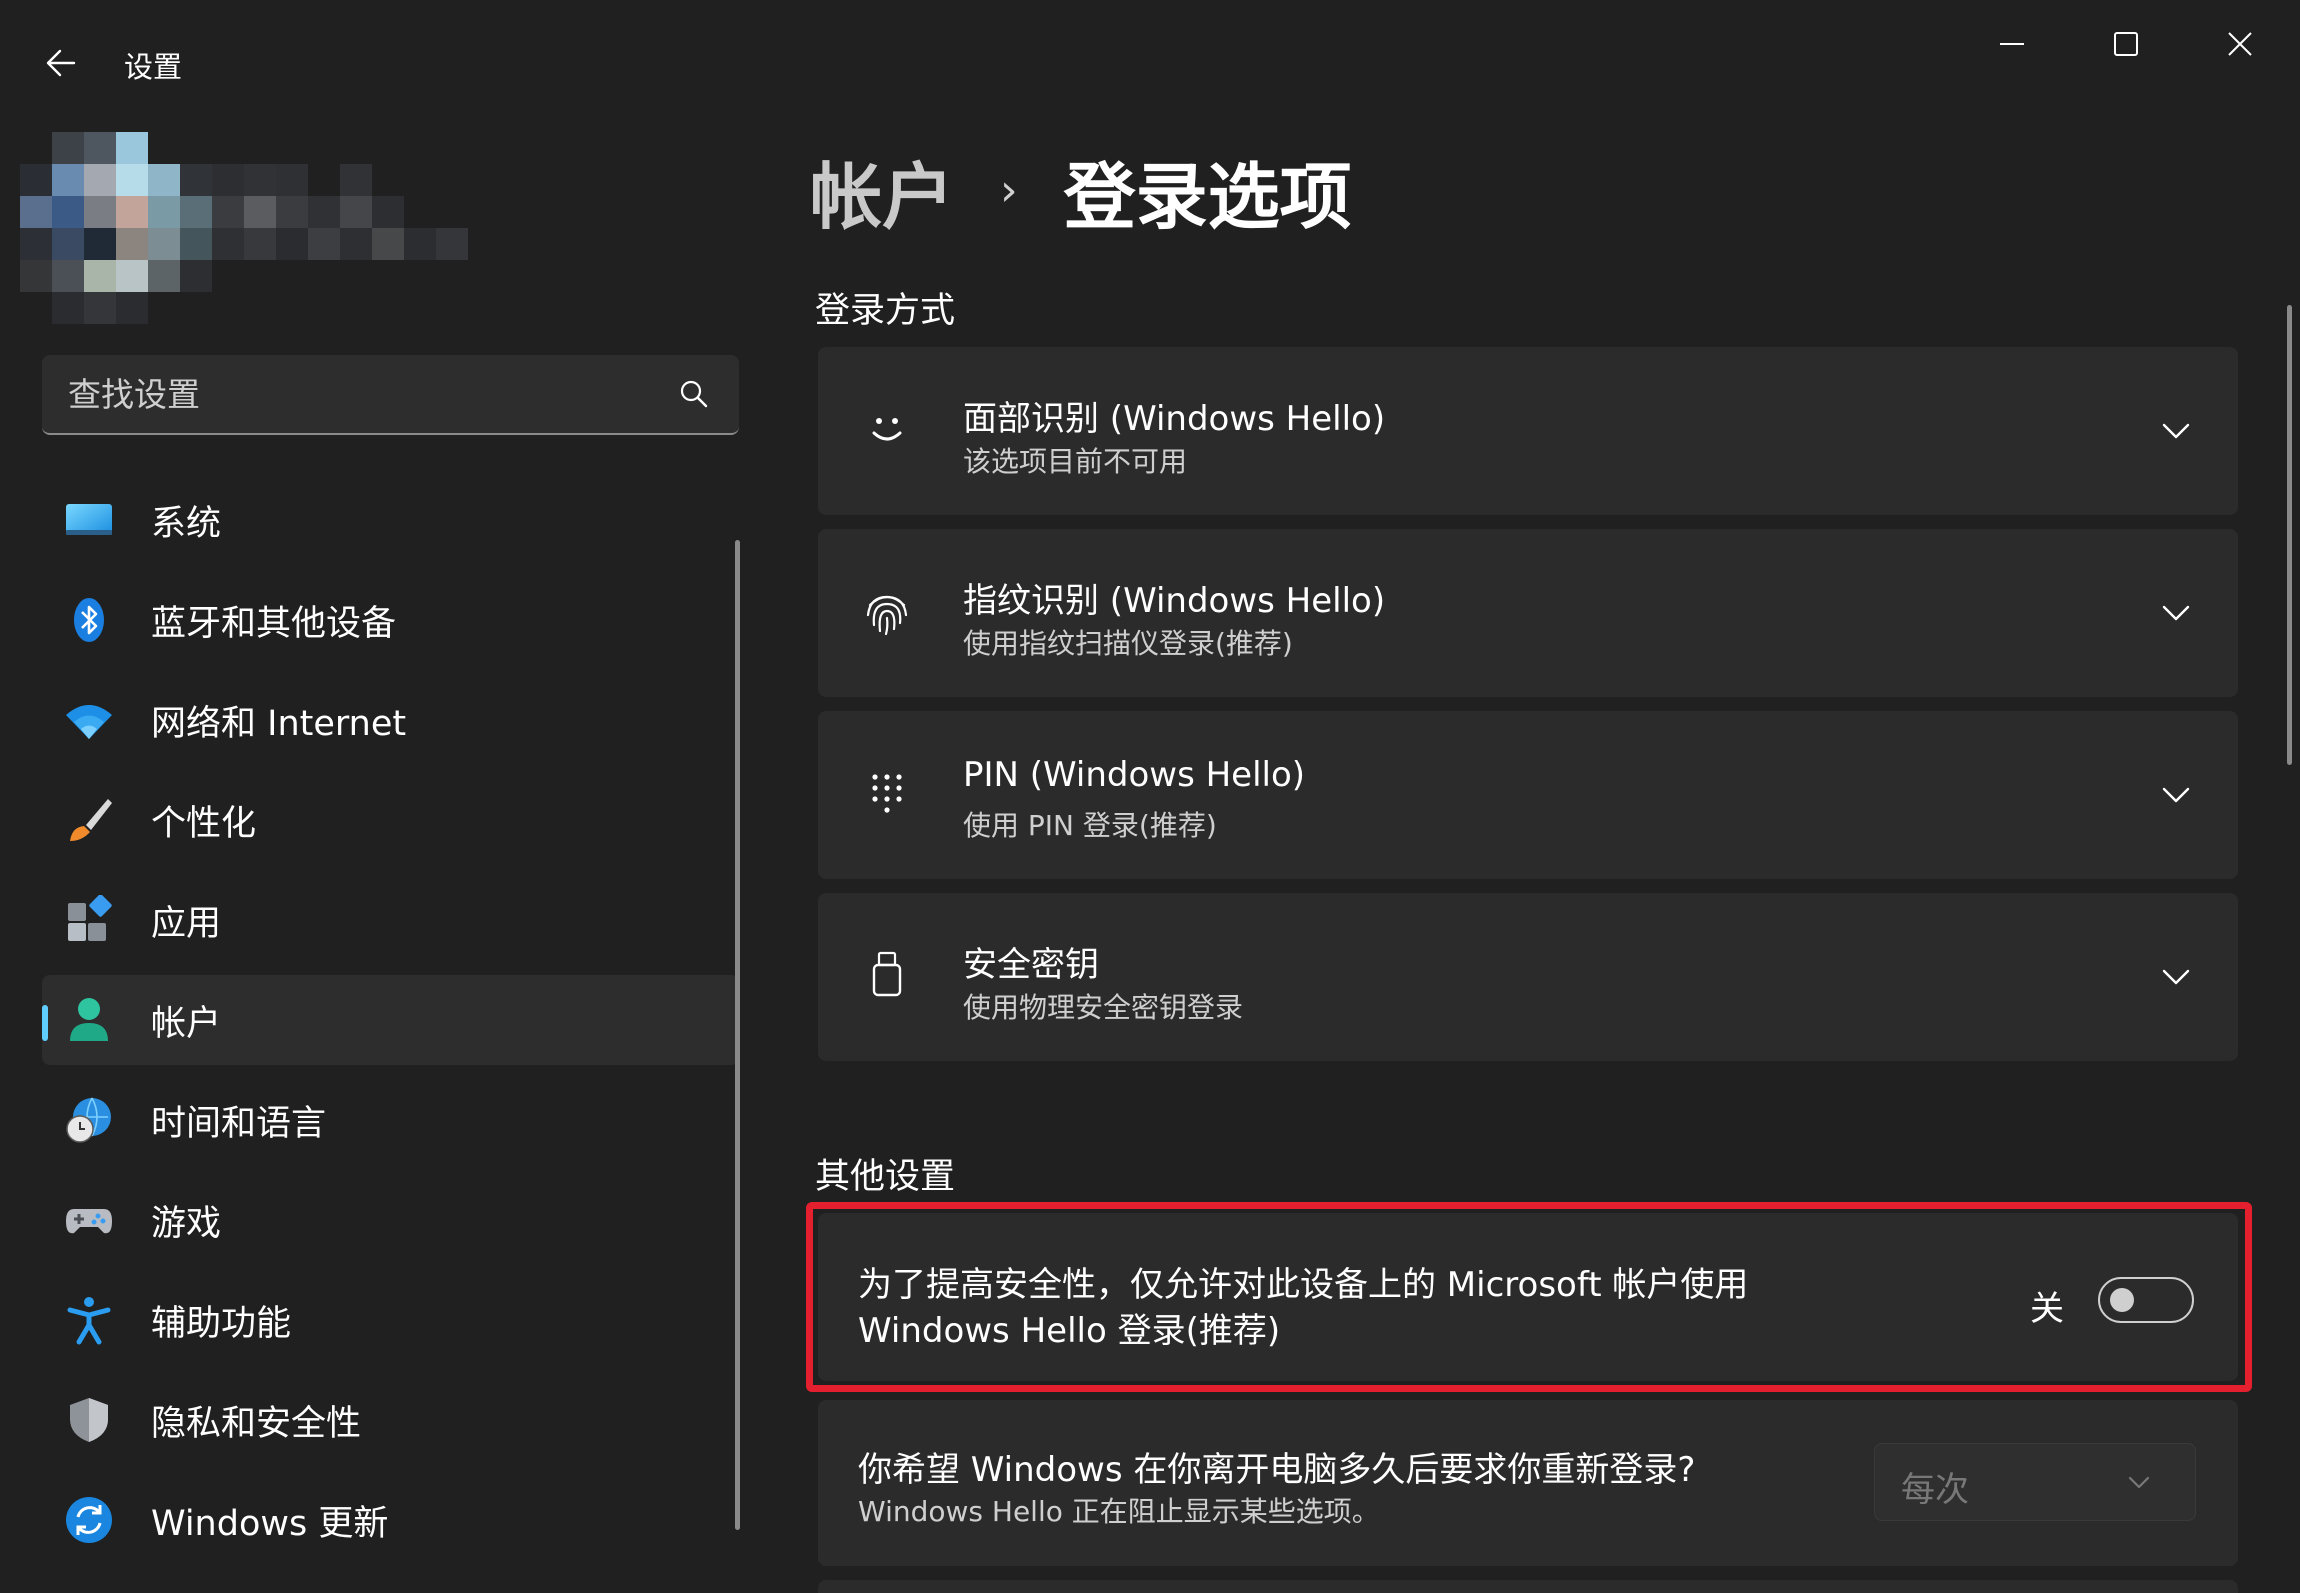  What do you see at coordinates (153, 67) in the screenshot?
I see `app-title: 设置` at bounding box center [153, 67].